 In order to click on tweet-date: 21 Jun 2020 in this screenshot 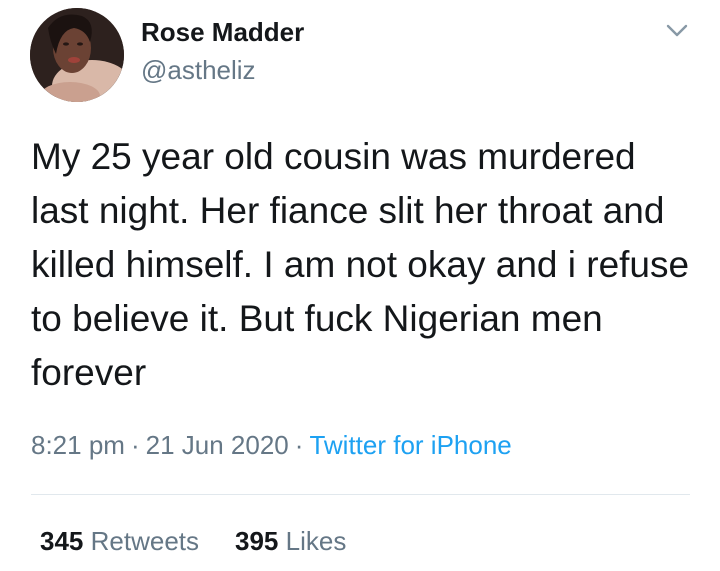, I will do `click(217, 445)`.